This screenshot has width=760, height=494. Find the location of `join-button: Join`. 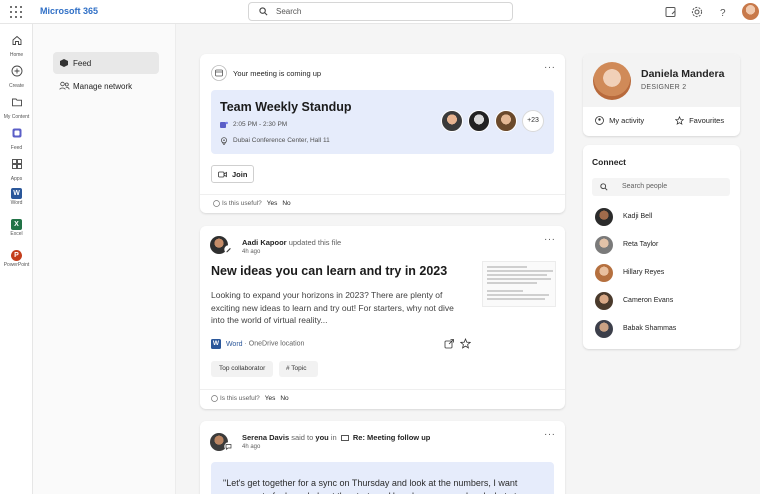

join-button: Join is located at coordinates (232, 174).